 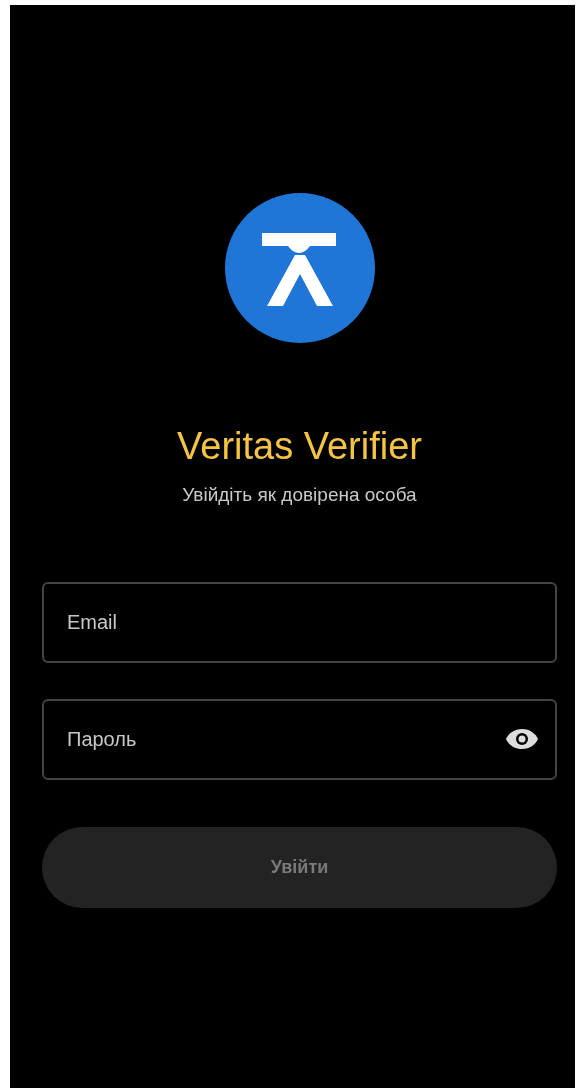 What do you see at coordinates (299, 495) in the screenshot?
I see `app-subtitle: Увійдіть як довірена особа` at bounding box center [299, 495].